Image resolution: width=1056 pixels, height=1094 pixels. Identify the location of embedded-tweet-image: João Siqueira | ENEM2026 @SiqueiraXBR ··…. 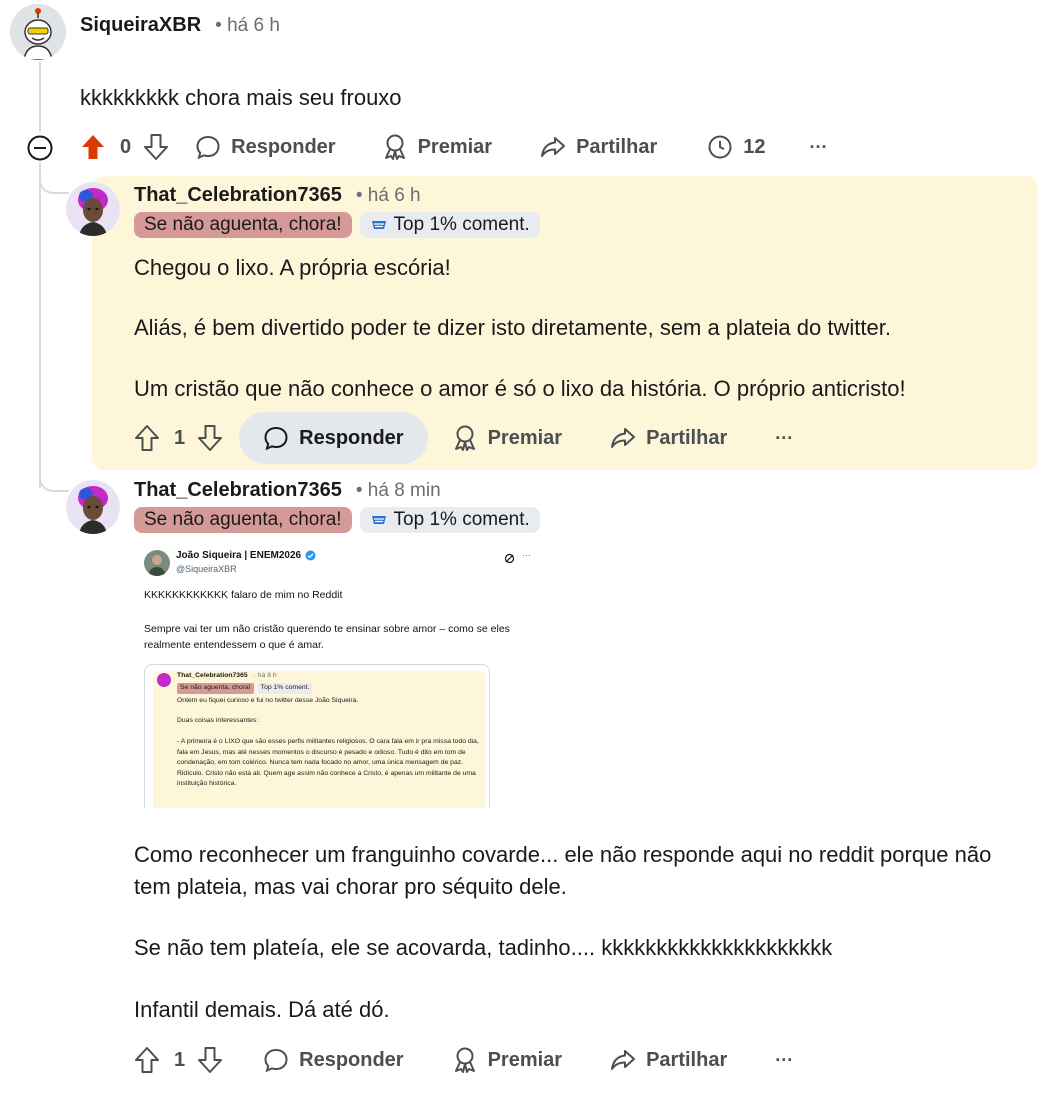
(344, 674).